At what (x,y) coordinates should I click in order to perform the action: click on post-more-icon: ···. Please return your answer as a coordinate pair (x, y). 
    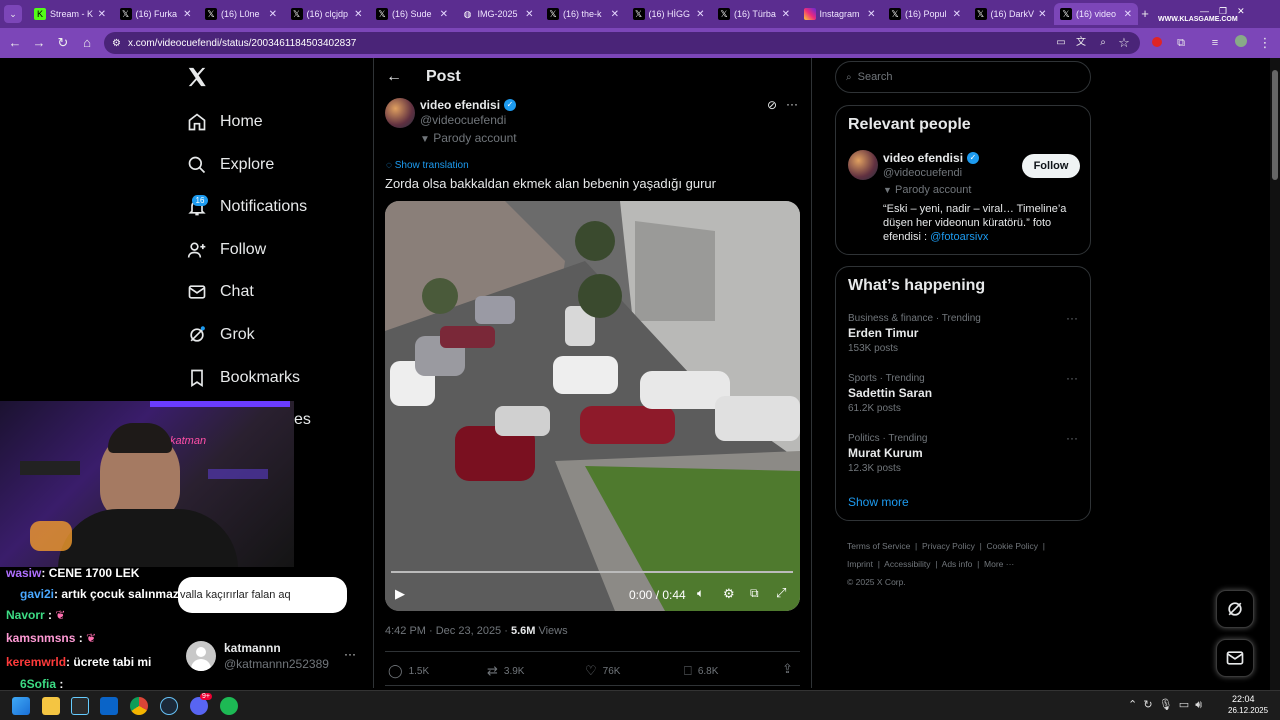
    Looking at the image, I should click on (792, 104).